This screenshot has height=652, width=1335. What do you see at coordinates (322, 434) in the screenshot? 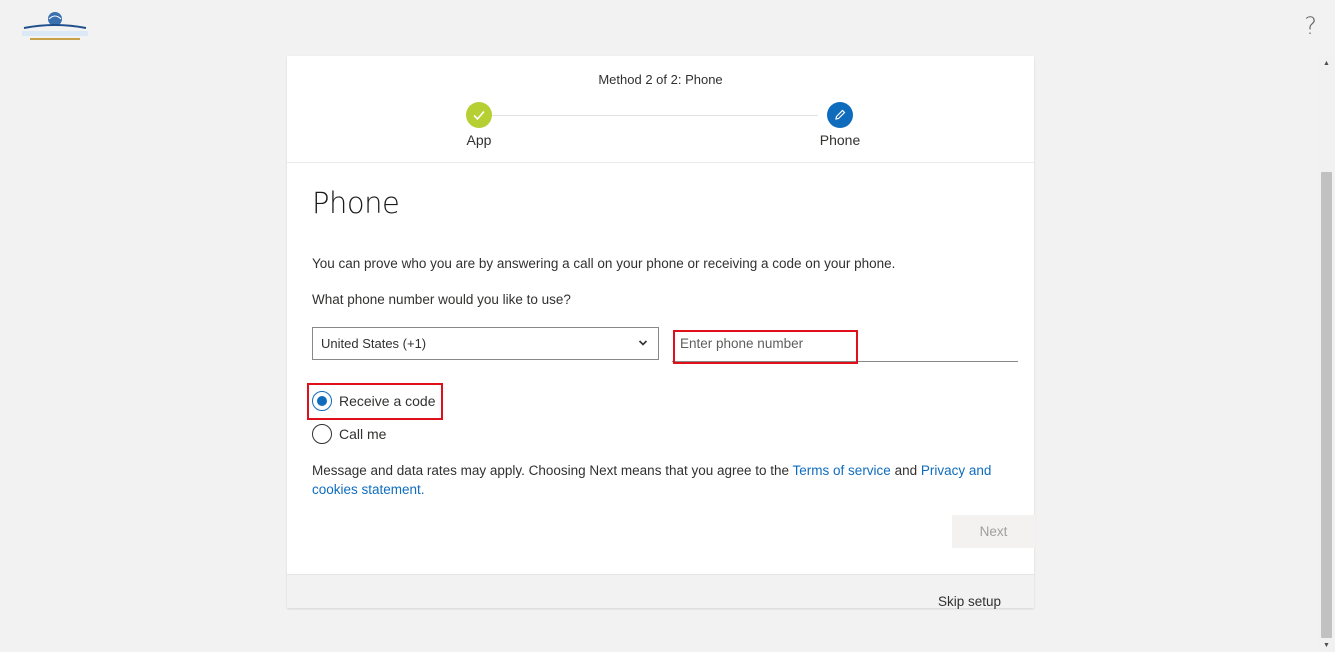
I see `call-me-radio` at bounding box center [322, 434].